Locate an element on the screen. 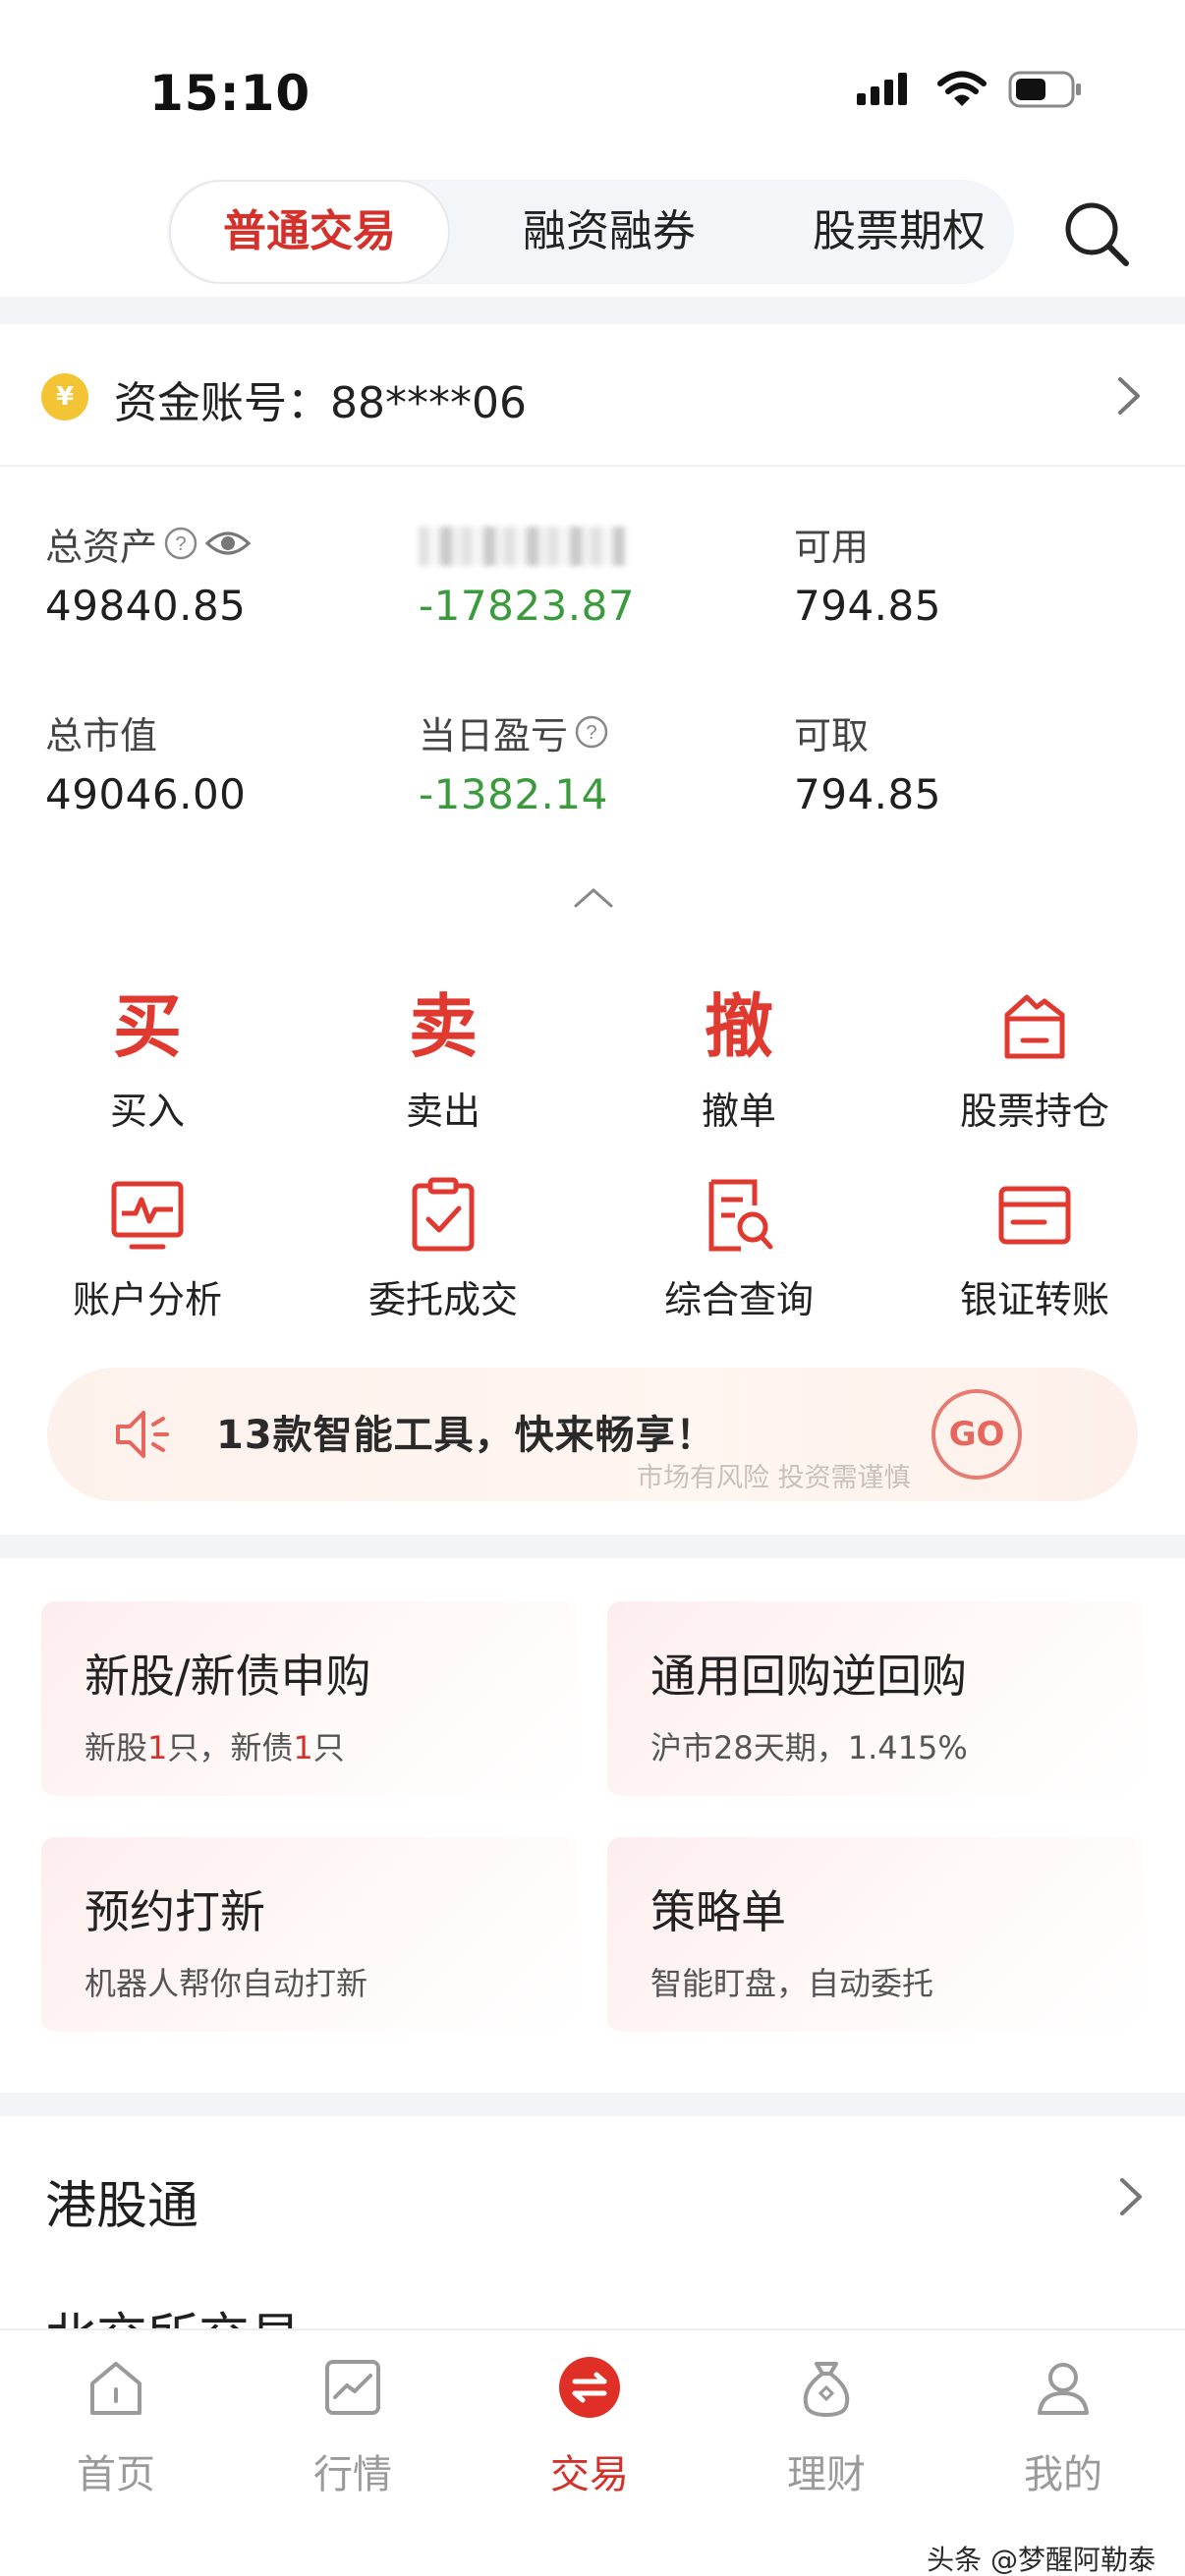  status-bar: 15:10 is located at coordinates (592, 83).